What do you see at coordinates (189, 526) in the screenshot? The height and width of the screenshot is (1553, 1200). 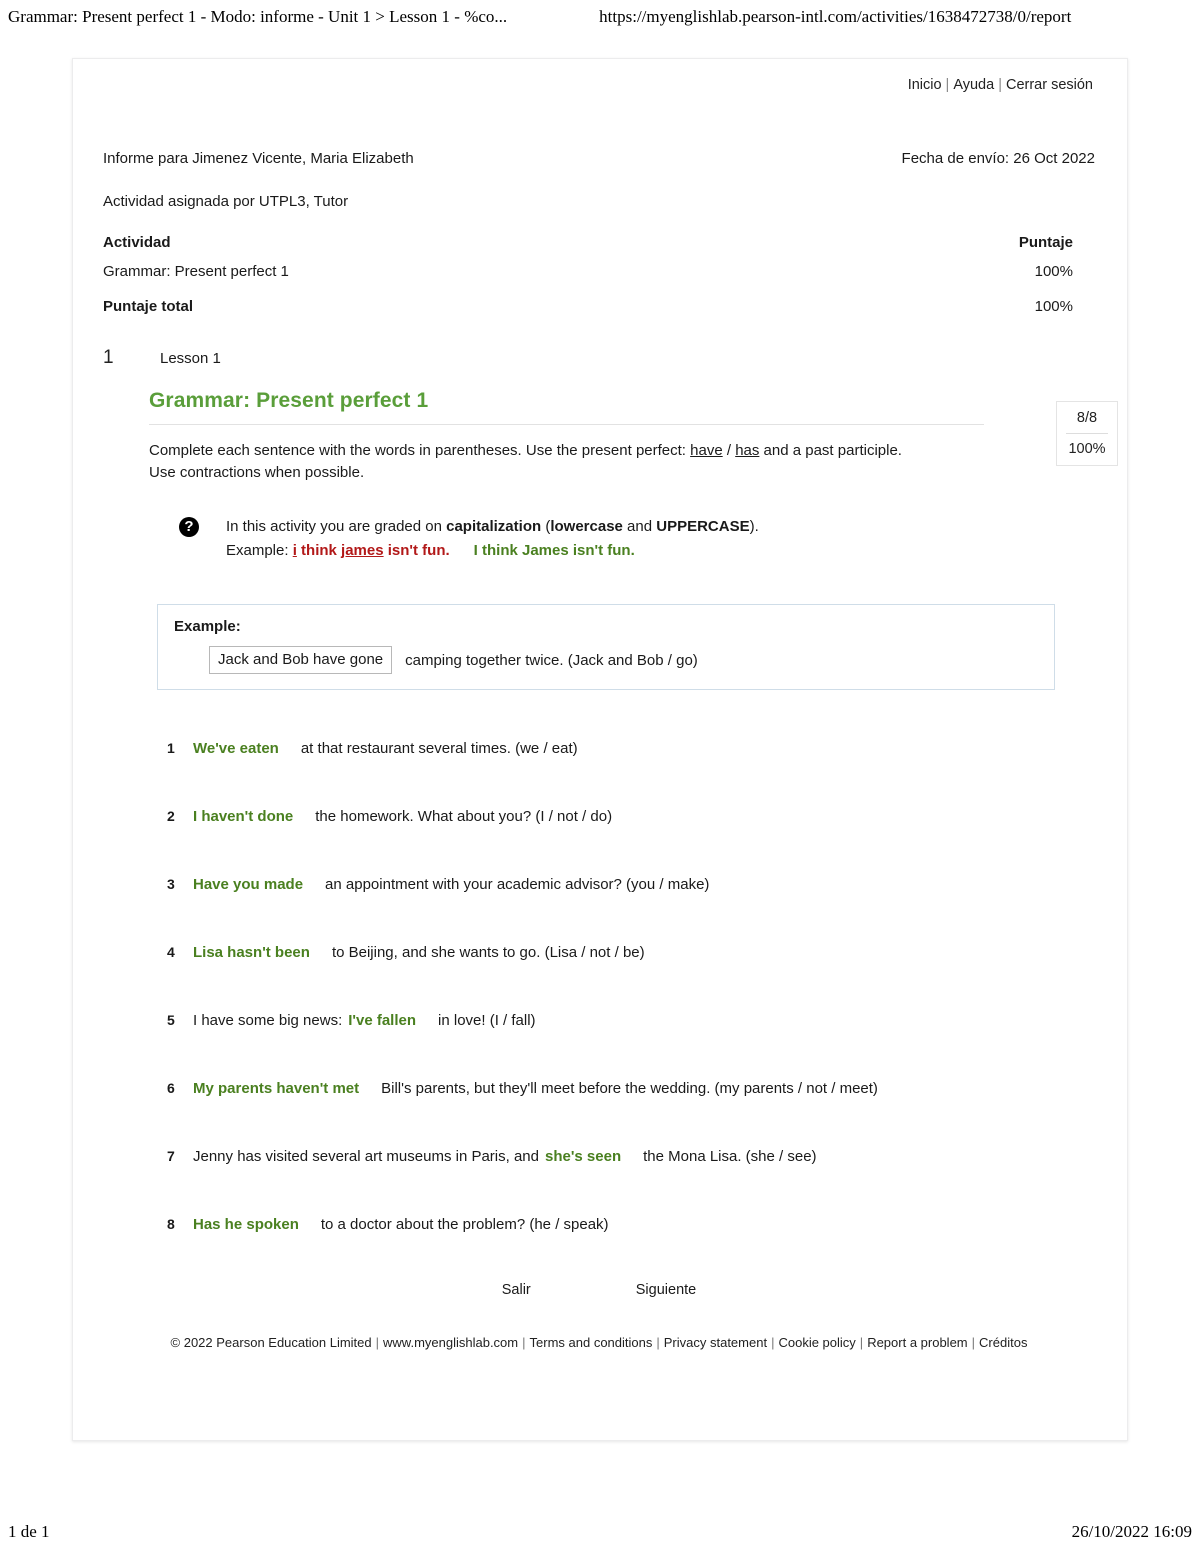 I see `question-mark-icon: ?` at bounding box center [189, 526].